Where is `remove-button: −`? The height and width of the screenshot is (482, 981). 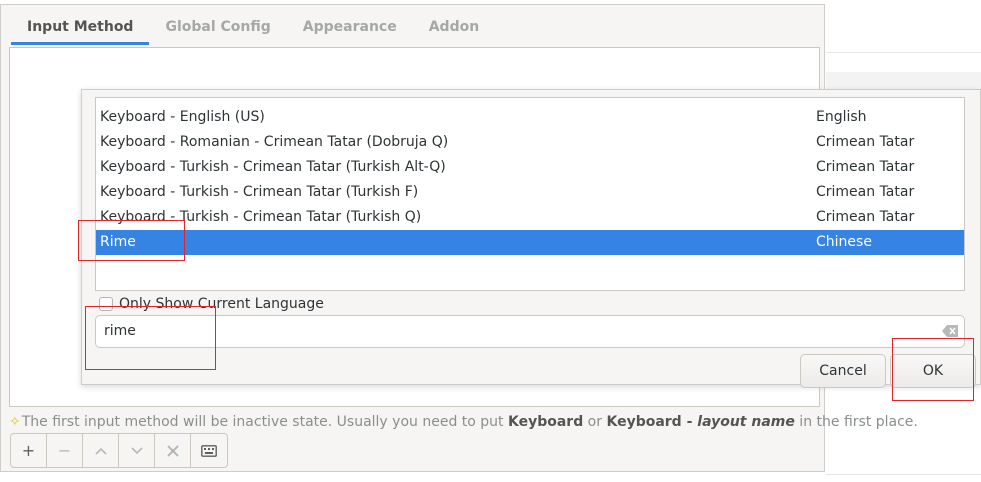 remove-button: − is located at coordinates (65, 450).